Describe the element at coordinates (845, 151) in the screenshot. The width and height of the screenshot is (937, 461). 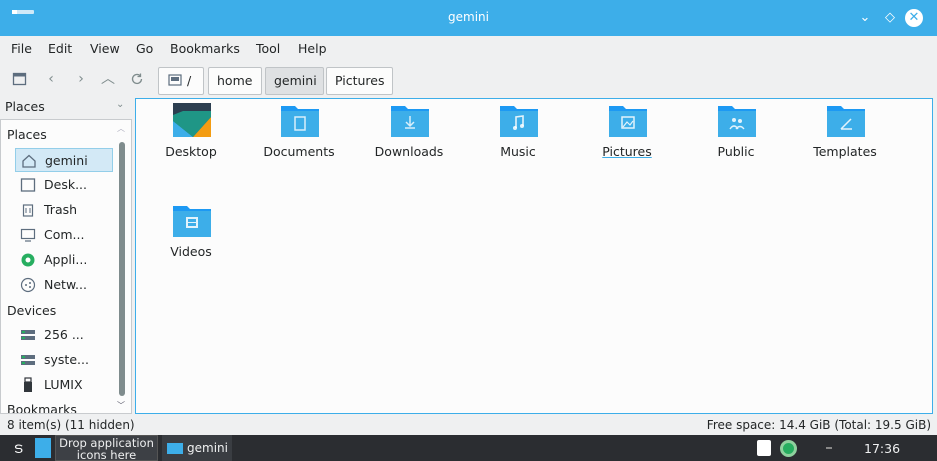
I see `folder-label: Templates` at that location.